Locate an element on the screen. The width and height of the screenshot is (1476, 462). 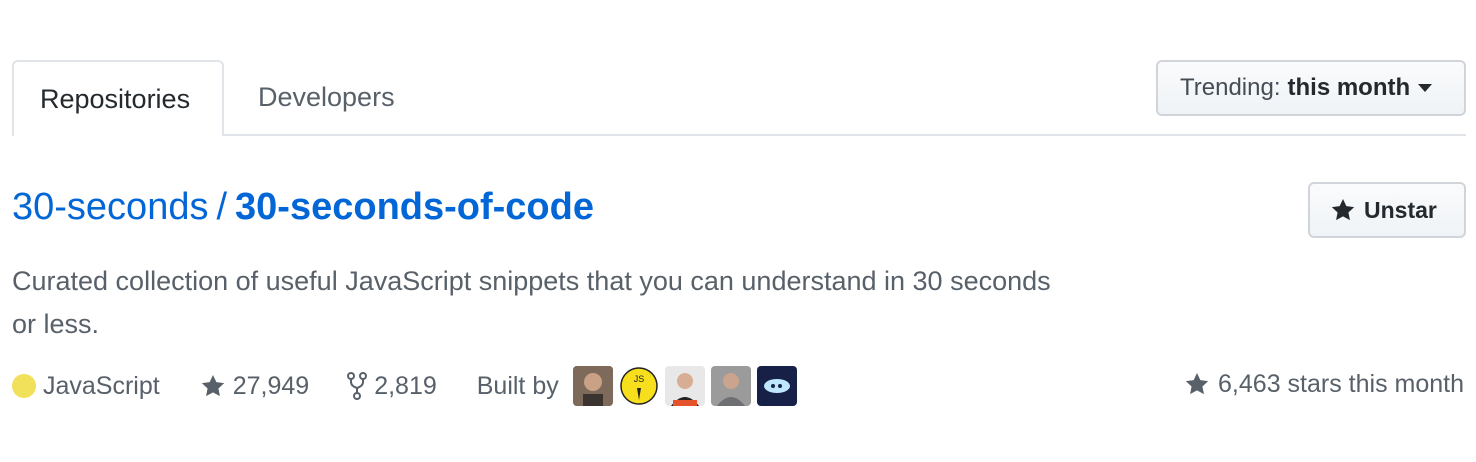
stars-this-month: 6,463 stars this month is located at coordinates (1324, 384).